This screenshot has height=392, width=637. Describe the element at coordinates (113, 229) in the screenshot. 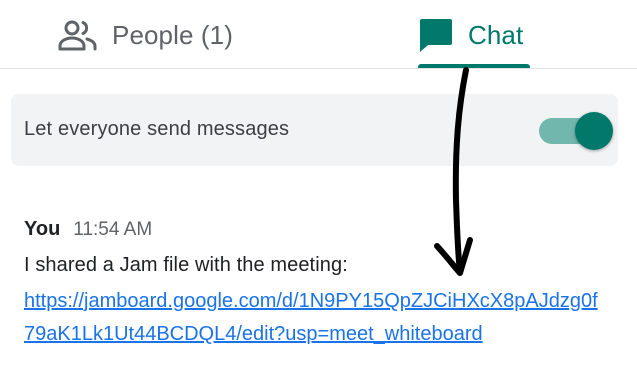

I see `message-timestamp: 11:54 AM` at that location.